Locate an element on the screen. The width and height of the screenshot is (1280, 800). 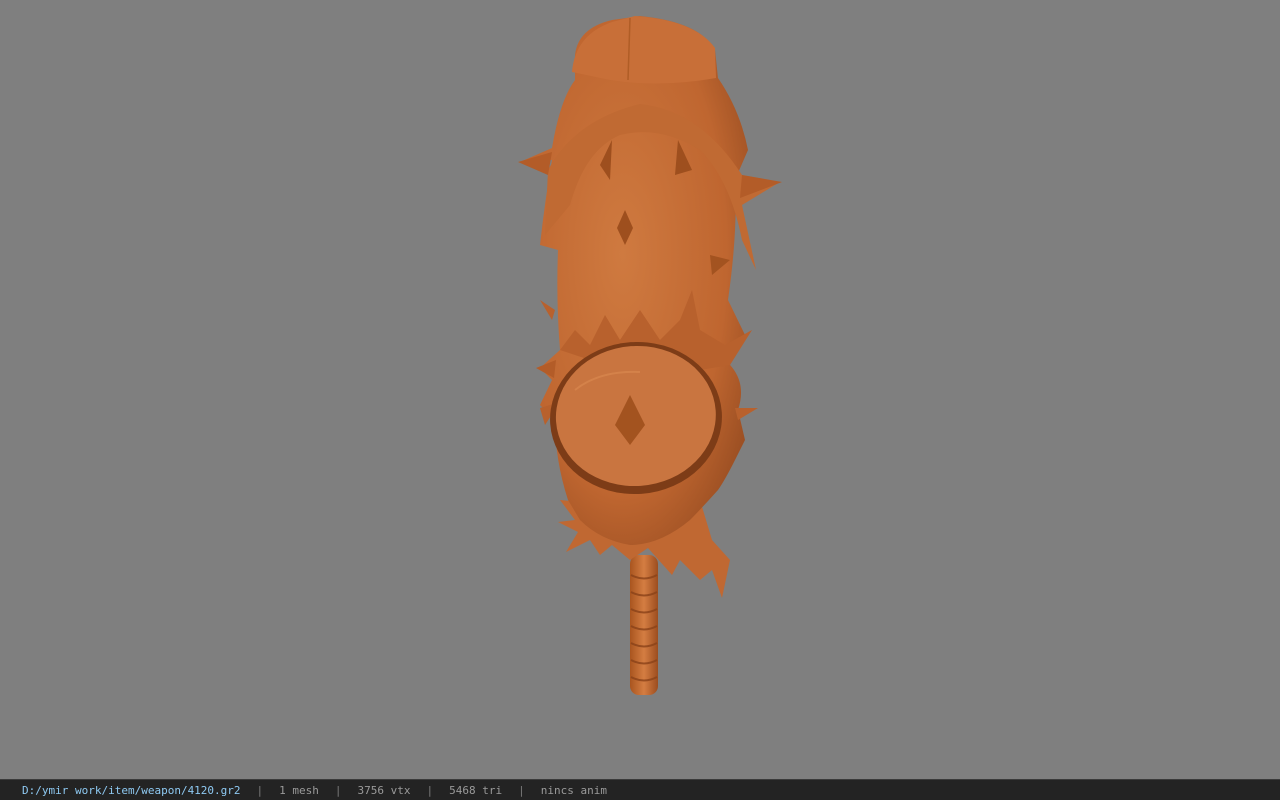
handle is located at coordinates (644, 625).